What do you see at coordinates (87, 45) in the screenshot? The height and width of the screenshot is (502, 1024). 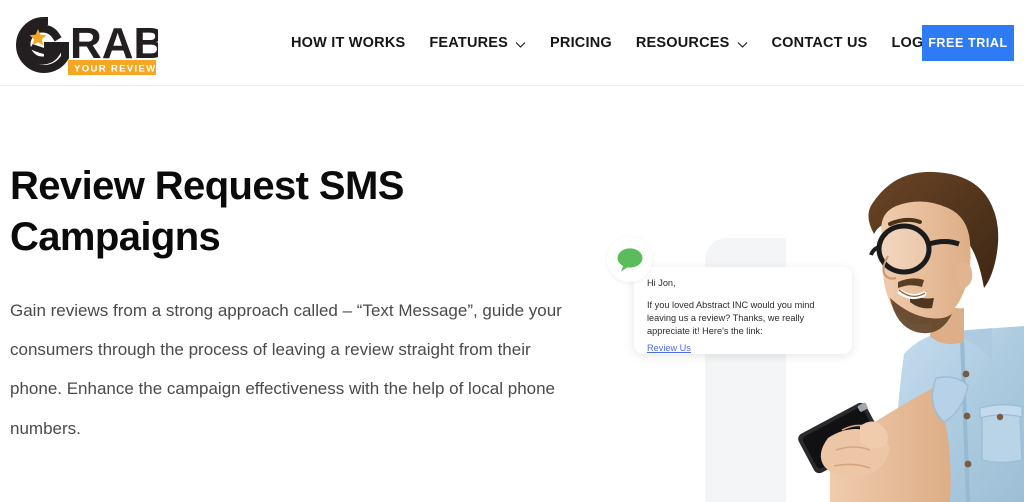 I see `logo-svg: RAB YOUR REVIEWS` at bounding box center [87, 45].